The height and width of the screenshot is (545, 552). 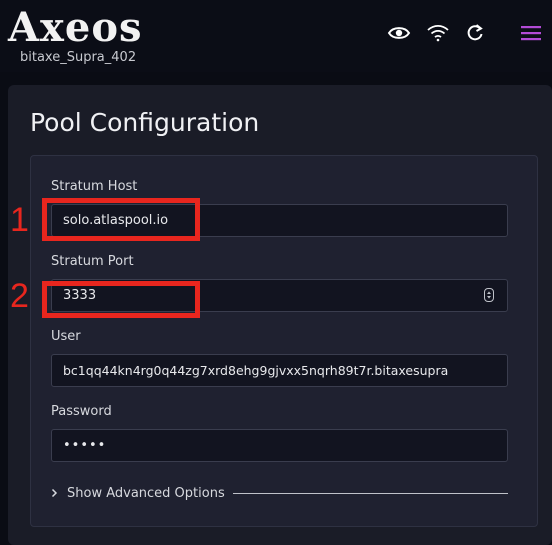 What do you see at coordinates (370, 493) in the screenshot?
I see `divider` at bounding box center [370, 493].